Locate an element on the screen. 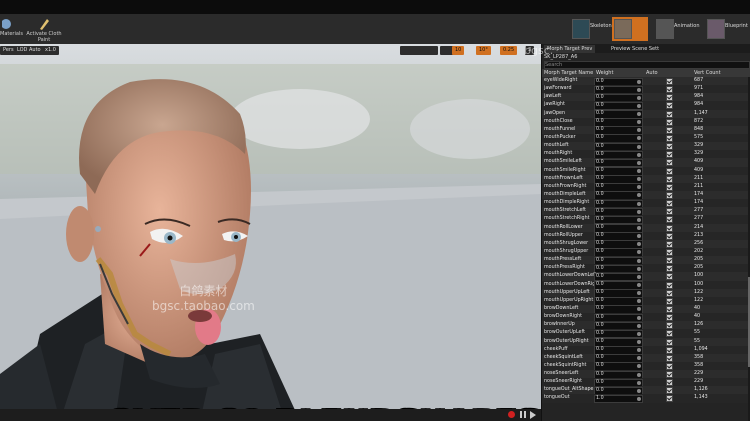 Image resolution: width=750 pixels, height=421 pixels. col-auto: Auto is located at coordinates (652, 73).